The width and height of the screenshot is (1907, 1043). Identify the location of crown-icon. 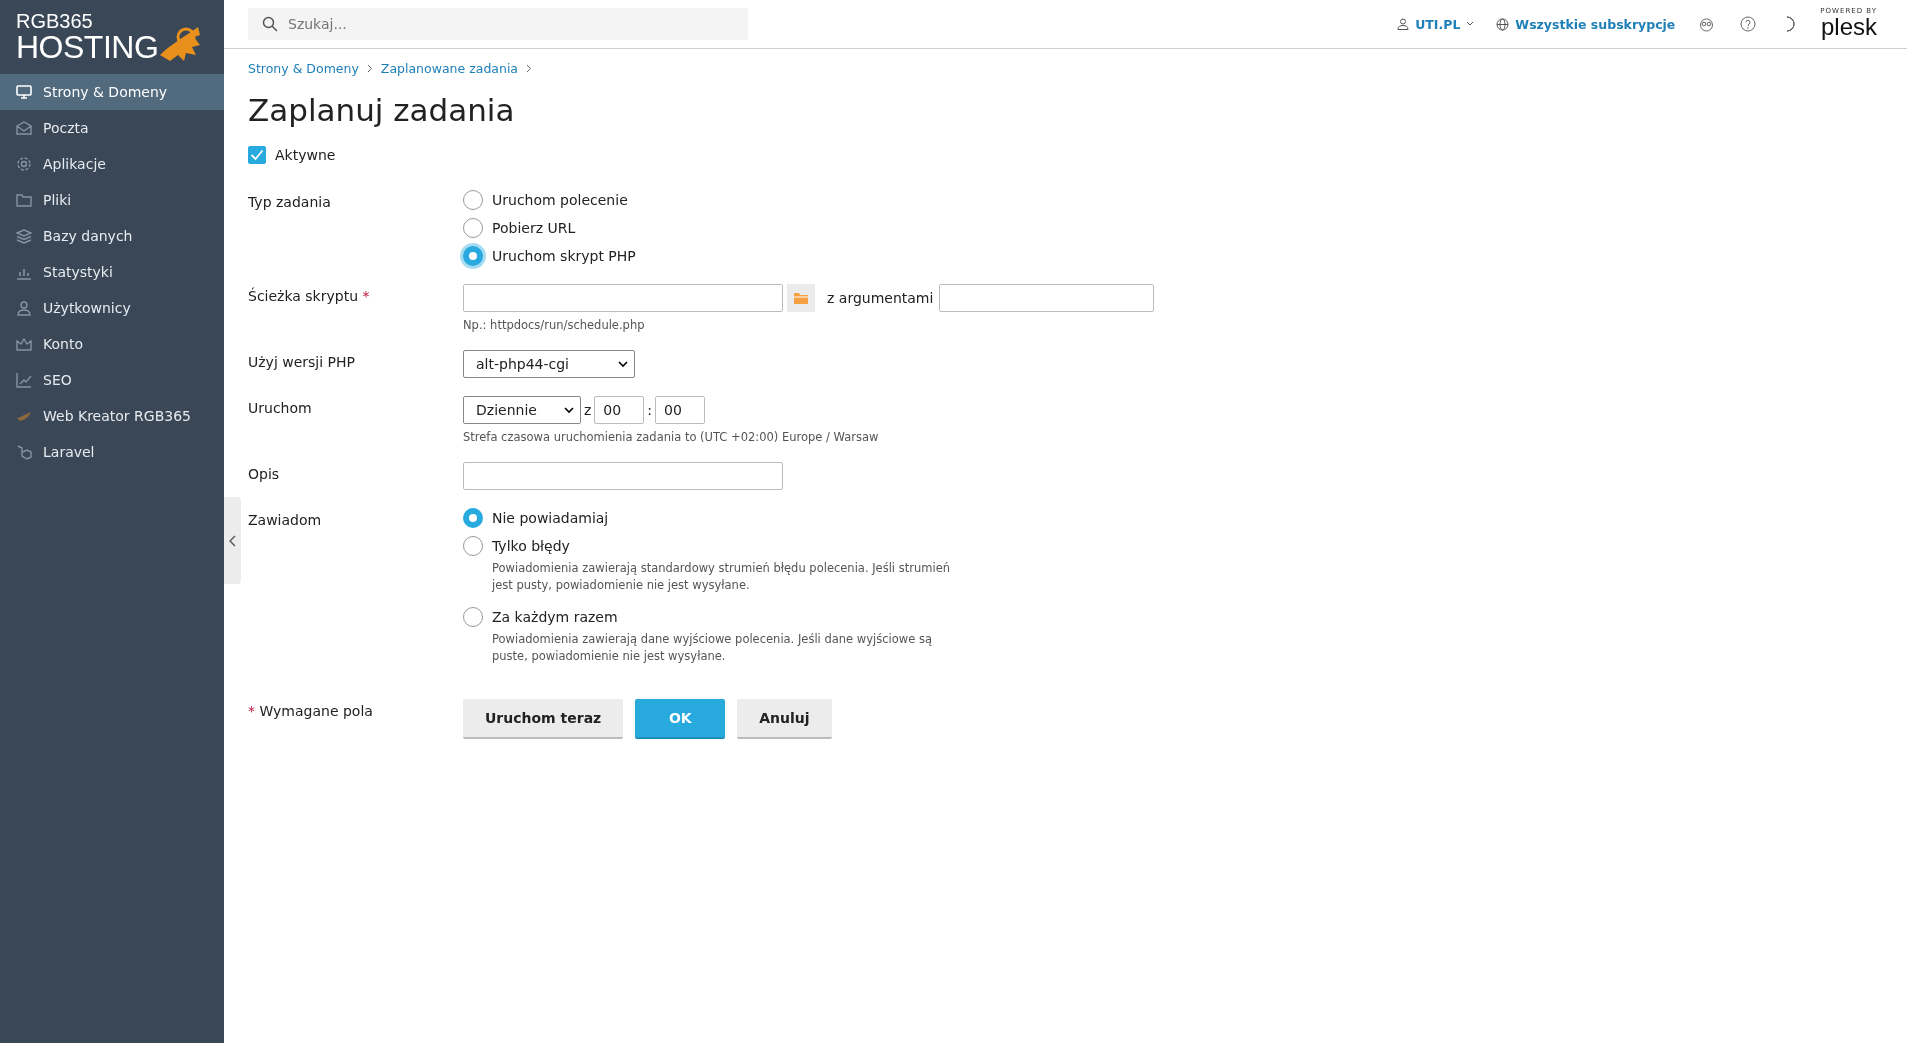
(24, 344).